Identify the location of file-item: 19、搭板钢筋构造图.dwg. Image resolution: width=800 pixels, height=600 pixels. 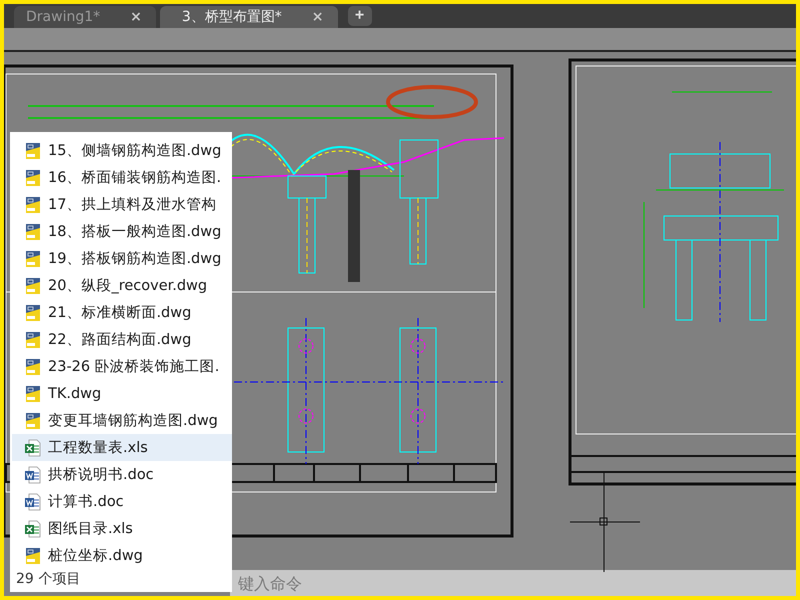
(122, 258).